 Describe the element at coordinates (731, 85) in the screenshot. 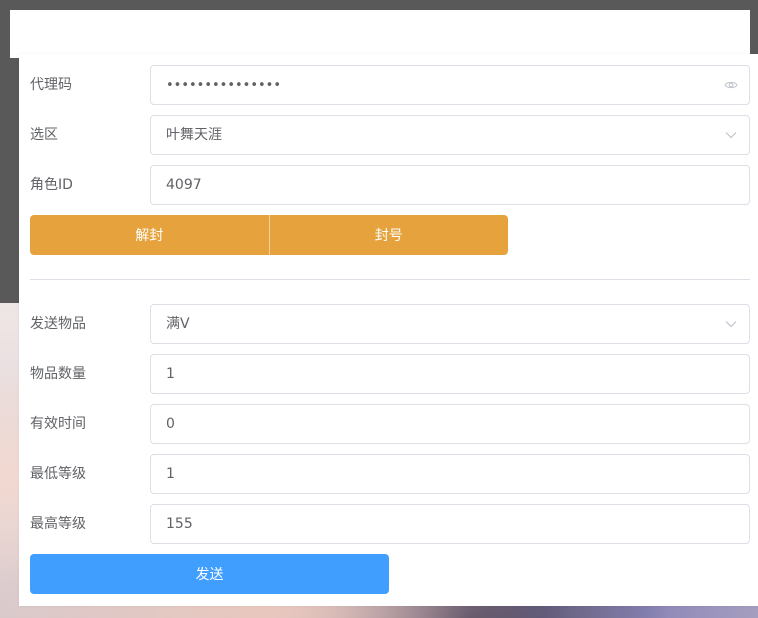

I see `eye-icon` at that location.